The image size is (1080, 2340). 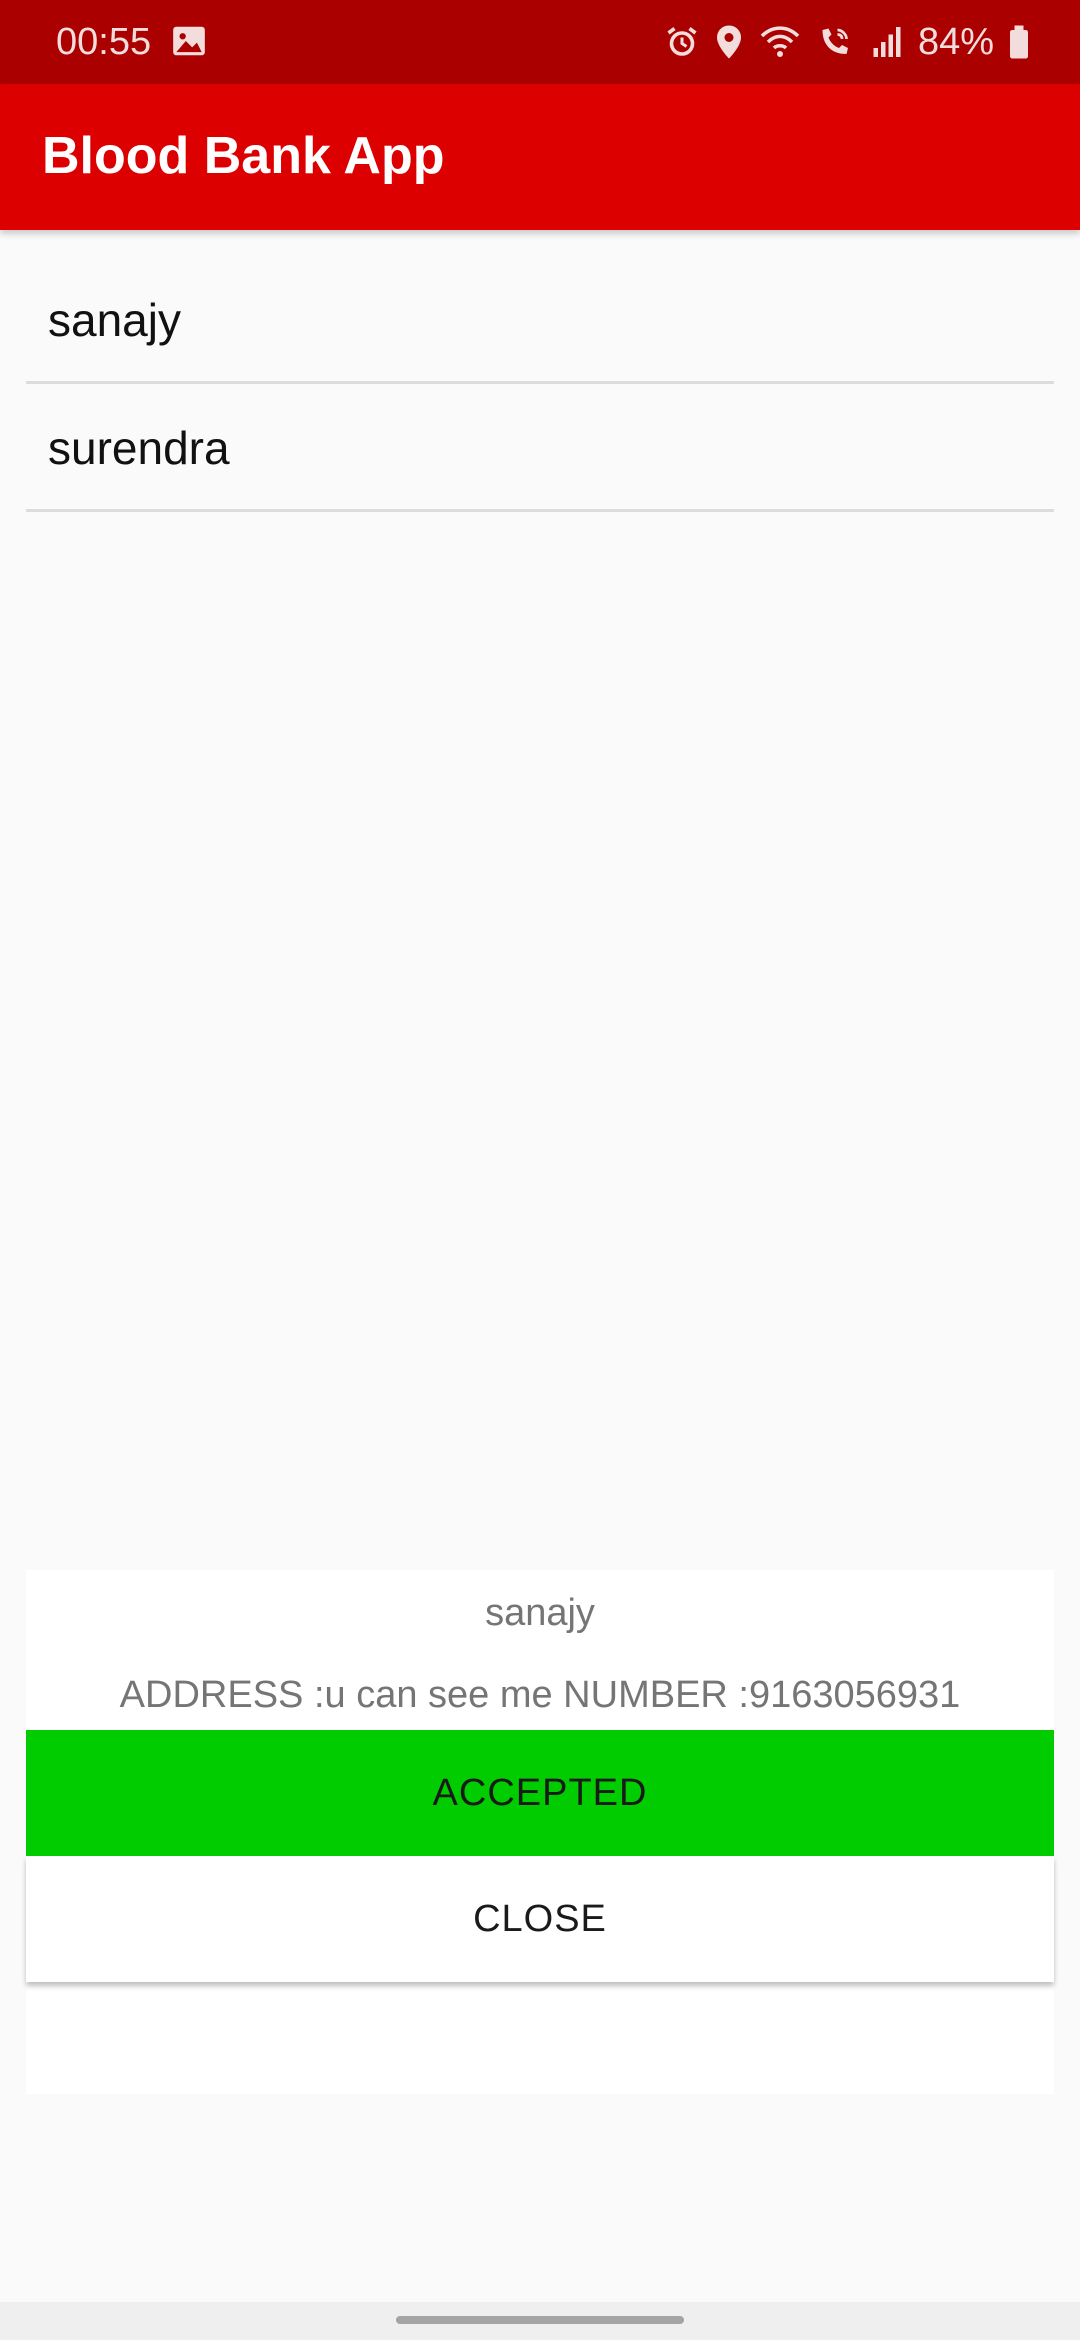 What do you see at coordinates (139, 448) in the screenshot?
I see `donor-name: surendra` at bounding box center [139, 448].